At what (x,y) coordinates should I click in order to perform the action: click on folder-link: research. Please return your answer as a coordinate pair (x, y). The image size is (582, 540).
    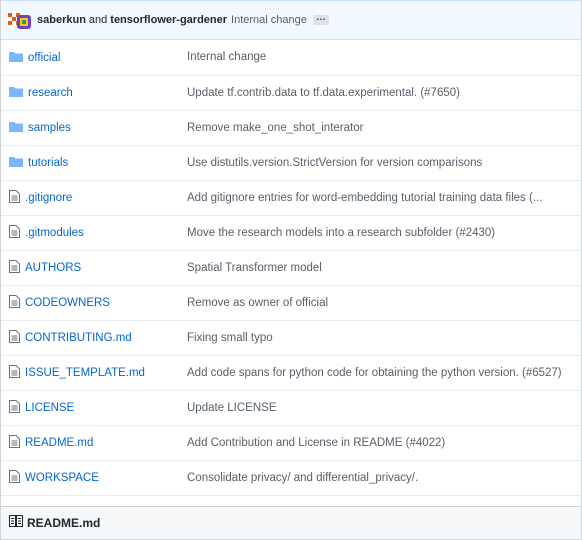
    Looking at the image, I should click on (50, 93).